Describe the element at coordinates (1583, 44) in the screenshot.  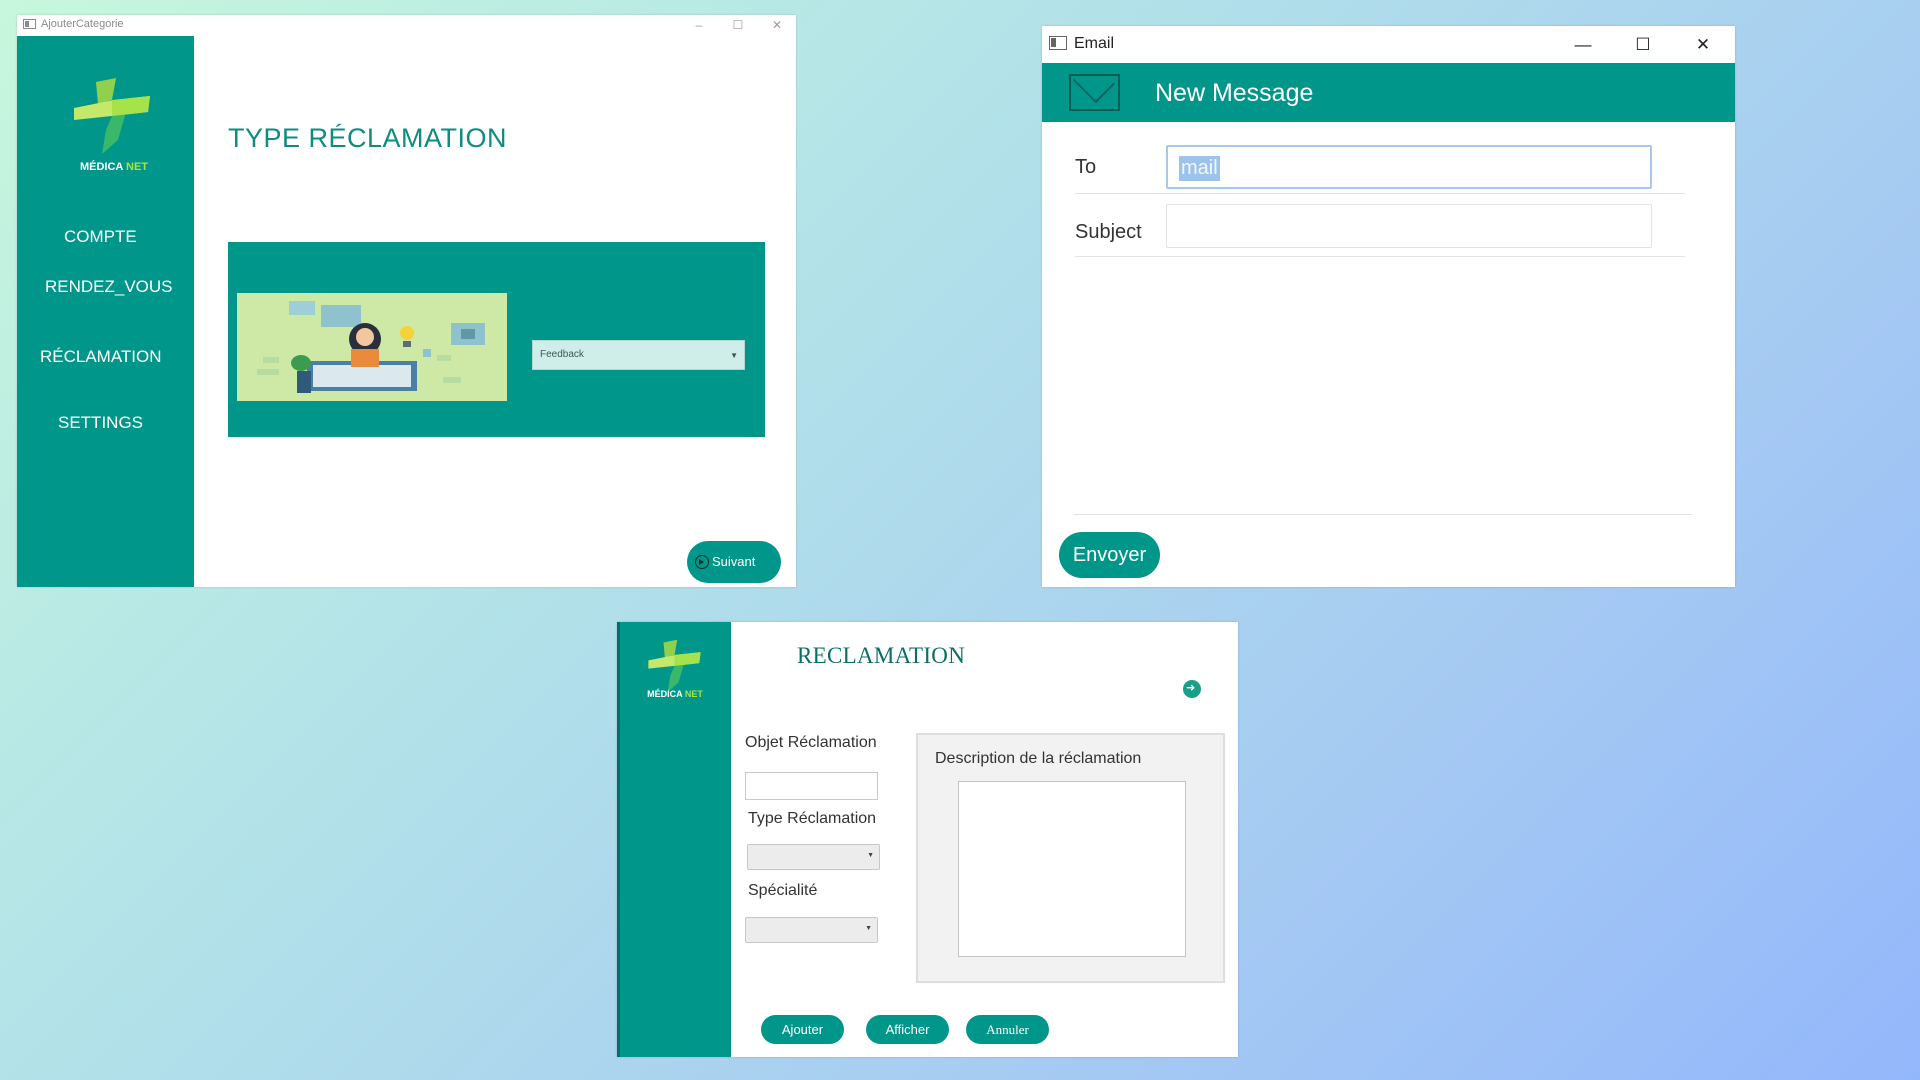
I see `minimize-button: —` at that location.